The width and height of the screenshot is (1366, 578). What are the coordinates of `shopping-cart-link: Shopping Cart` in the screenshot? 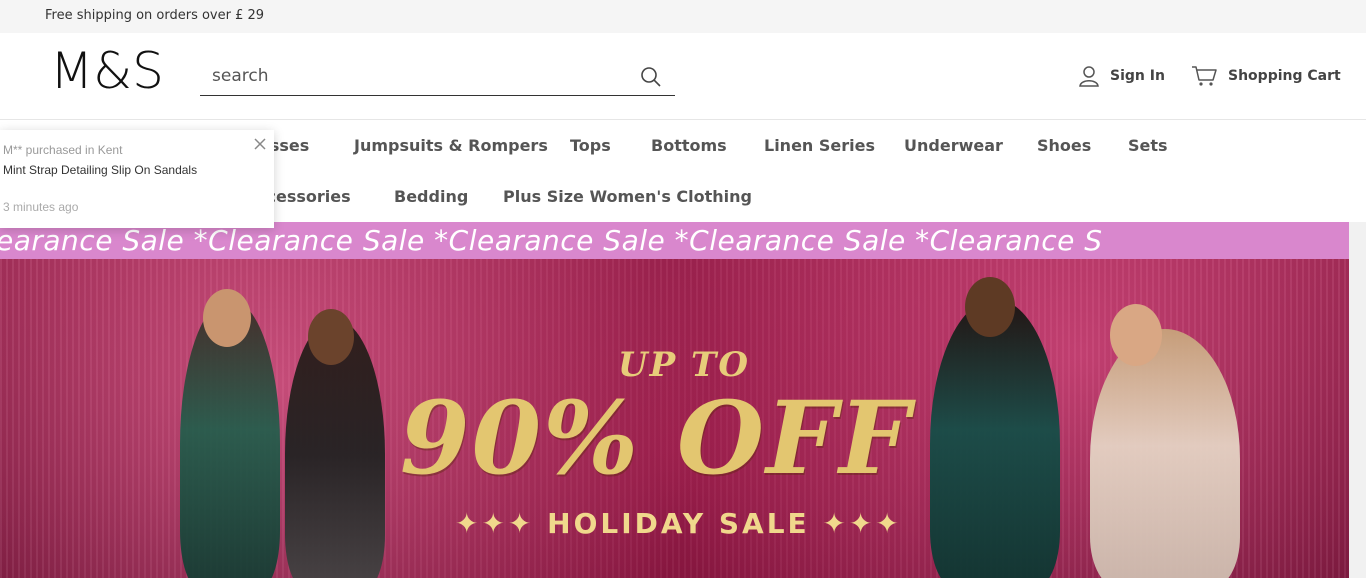 It's located at (1266, 76).